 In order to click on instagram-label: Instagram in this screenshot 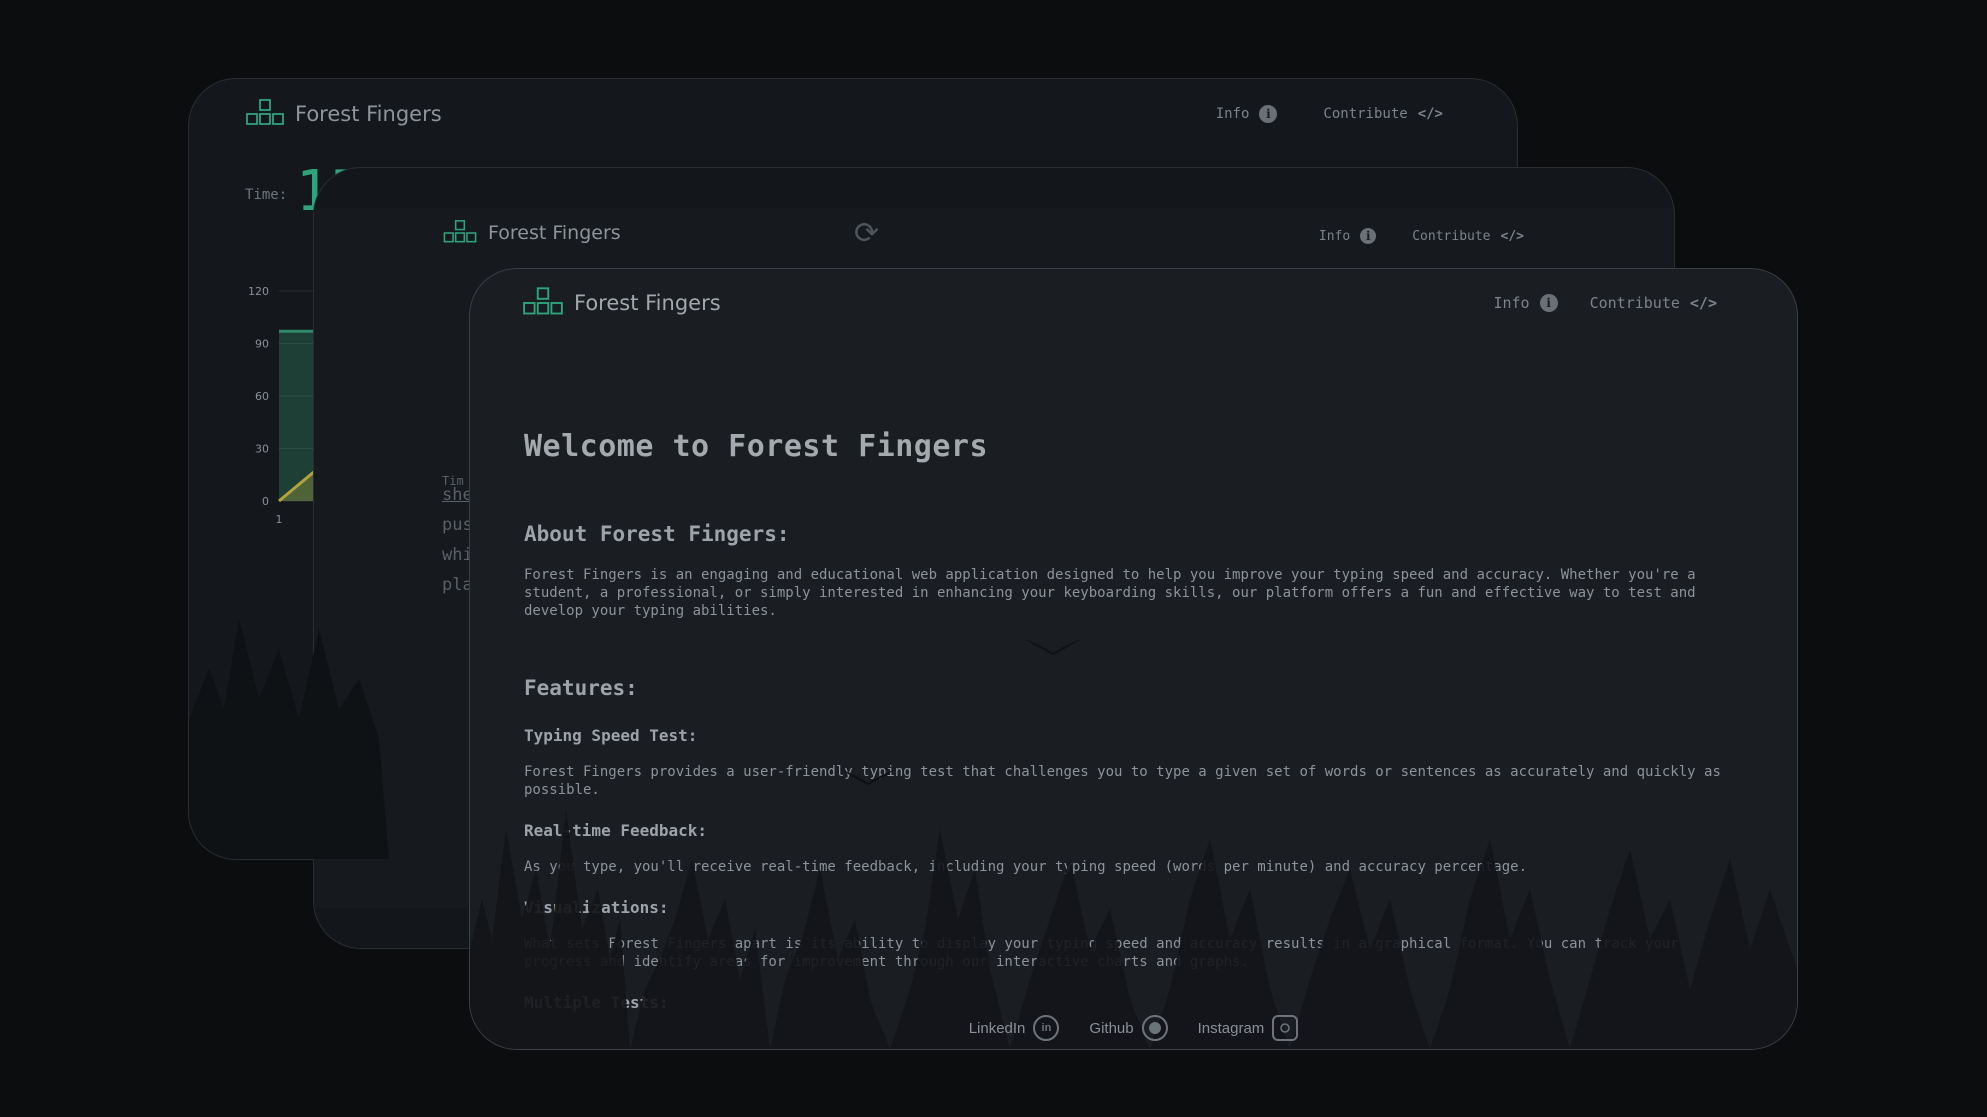, I will do `click(1231, 1028)`.